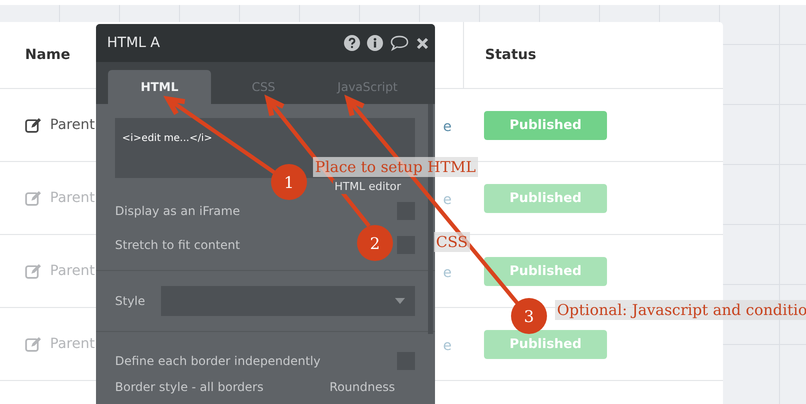  What do you see at coordinates (395, 167) in the screenshot?
I see `annotation-label: Place to setup HTML` at bounding box center [395, 167].